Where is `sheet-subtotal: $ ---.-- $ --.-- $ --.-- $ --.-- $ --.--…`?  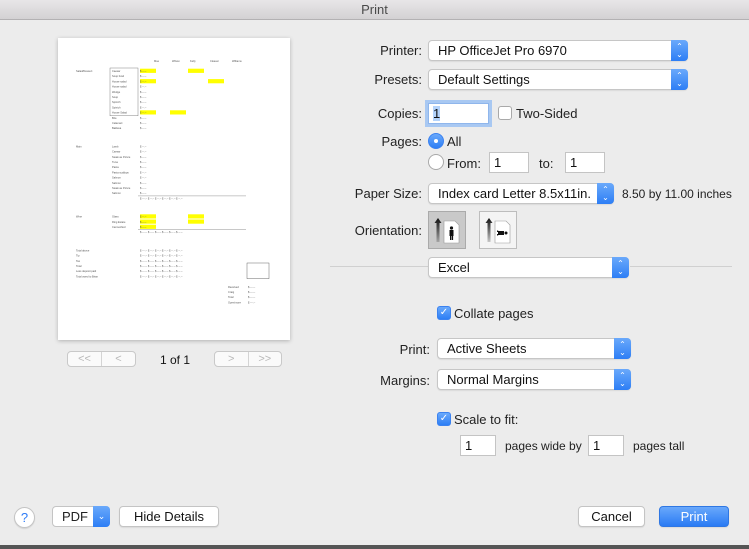
sheet-subtotal: $ ---.-- $ --.-- $ --.-- $ --.-- $ --.--… is located at coordinates (161, 198).